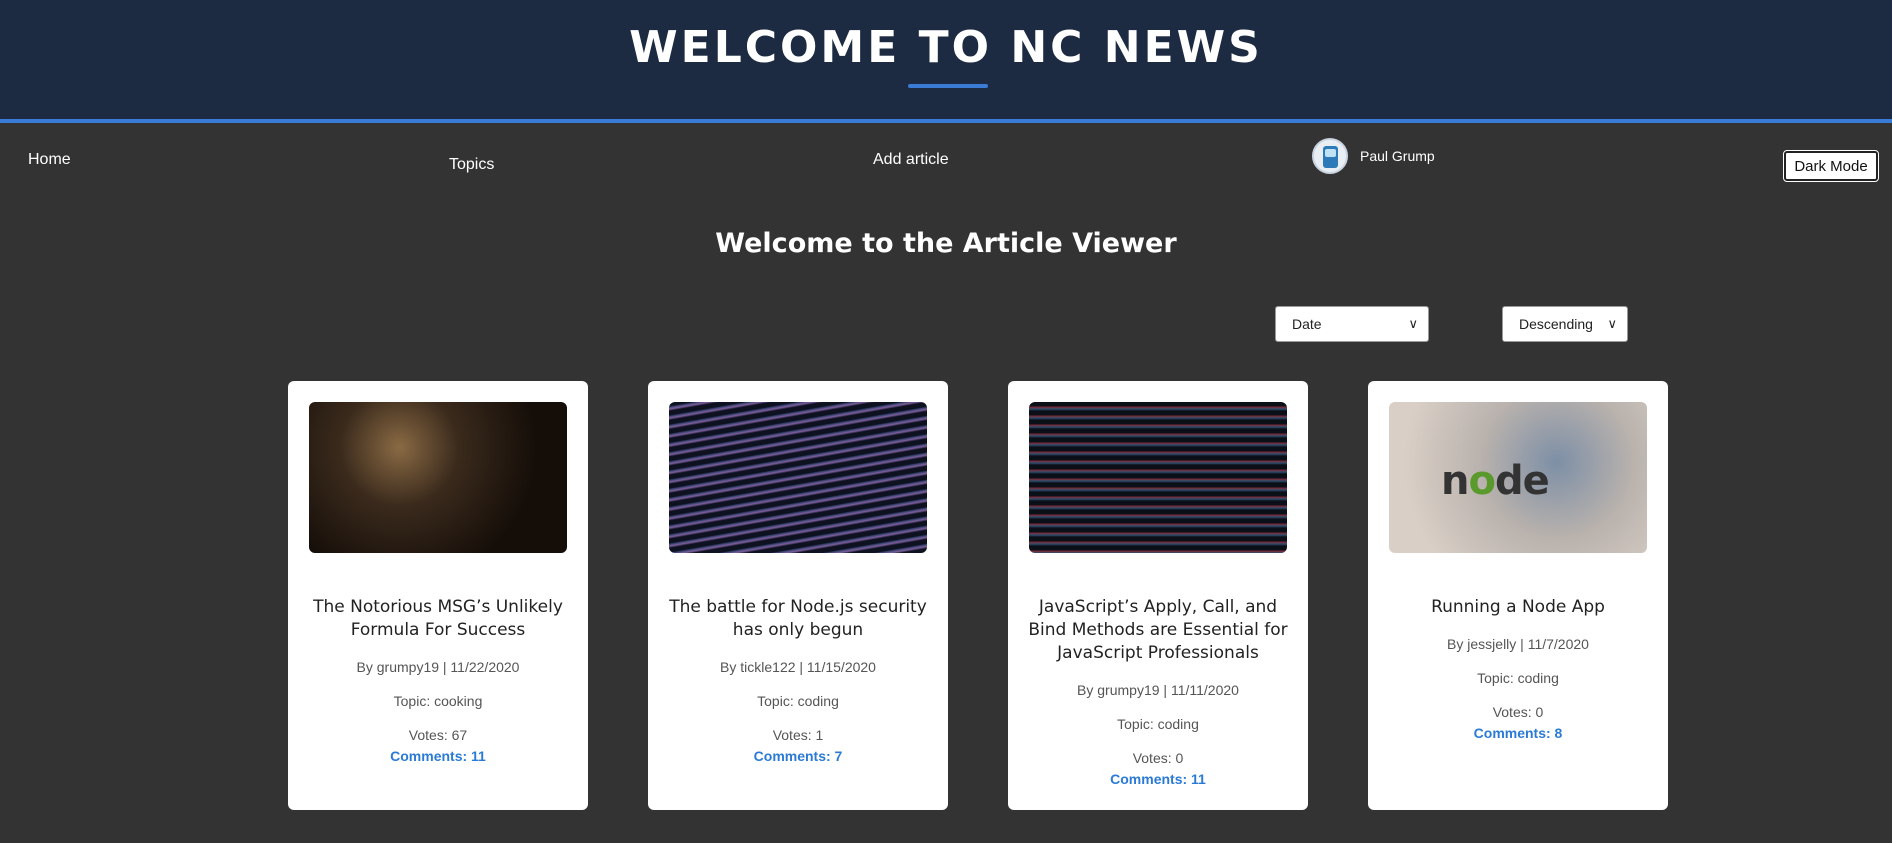  Describe the element at coordinates (49, 160) in the screenshot. I see `nav-home-link: Home` at that location.